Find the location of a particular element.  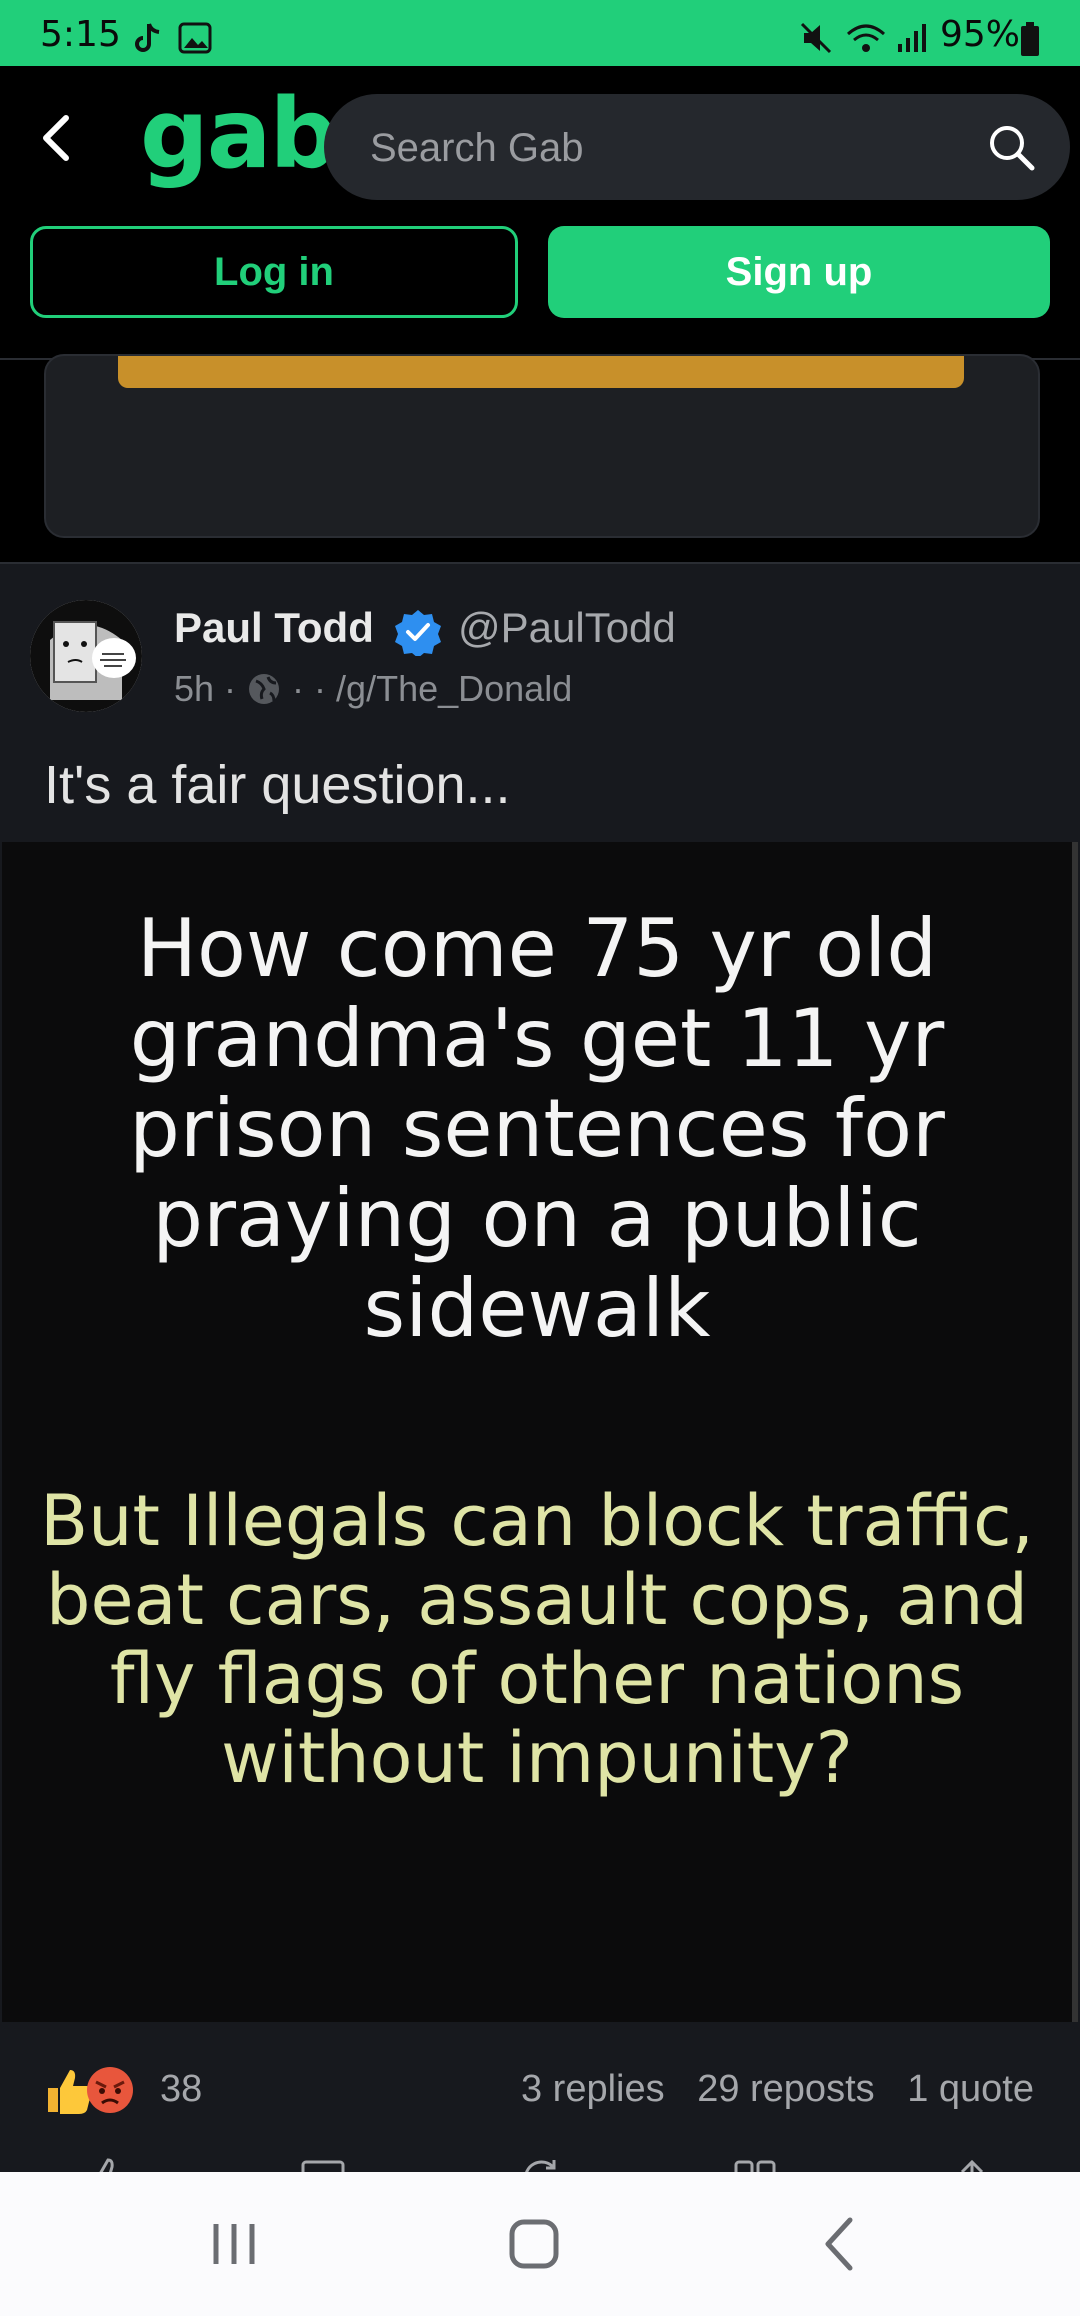

status-time: 5:15 is located at coordinates (80, 34).